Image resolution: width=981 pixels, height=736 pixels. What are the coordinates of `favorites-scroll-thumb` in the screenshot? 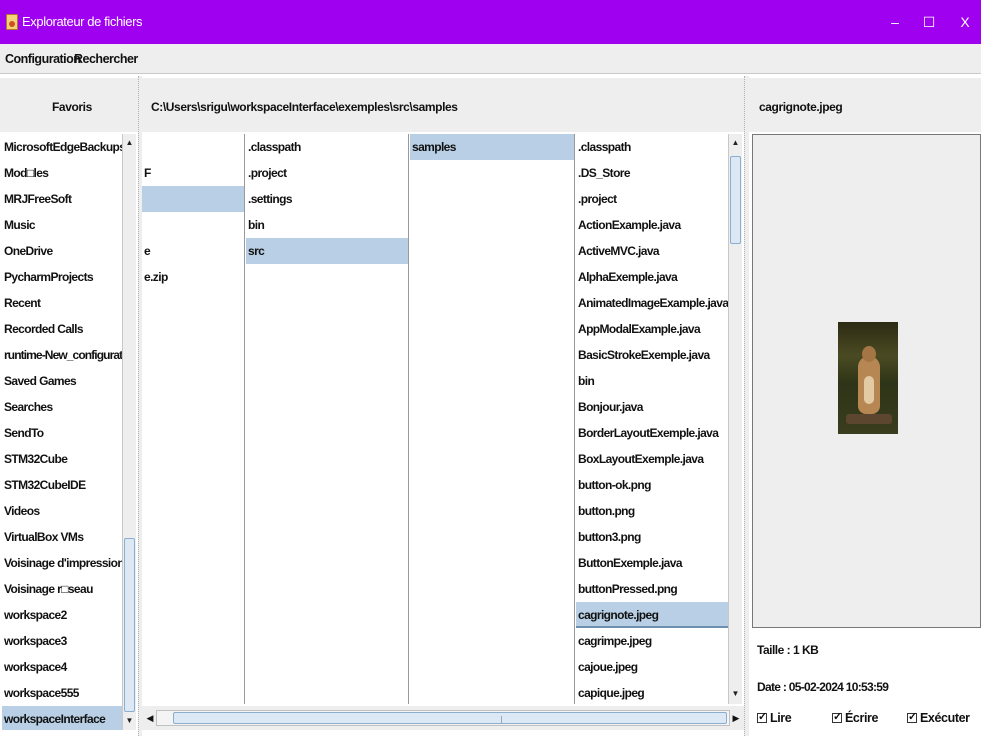 It's located at (129, 625).